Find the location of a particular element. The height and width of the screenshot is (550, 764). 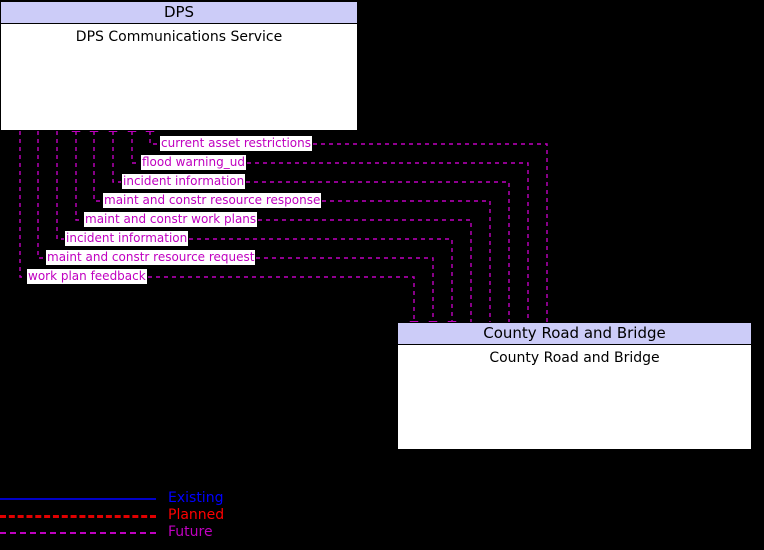

legend-label-planned: Planned is located at coordinates (196, 515).